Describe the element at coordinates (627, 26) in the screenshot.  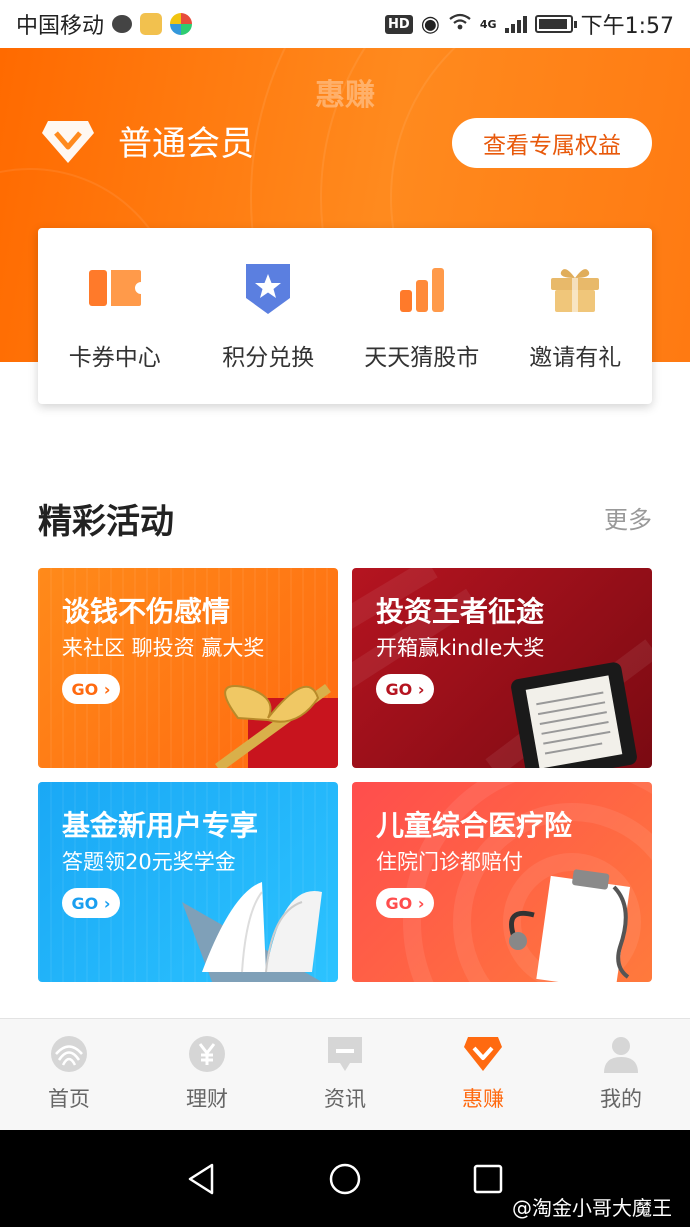
I see `clock: 下午1:57` at that location.